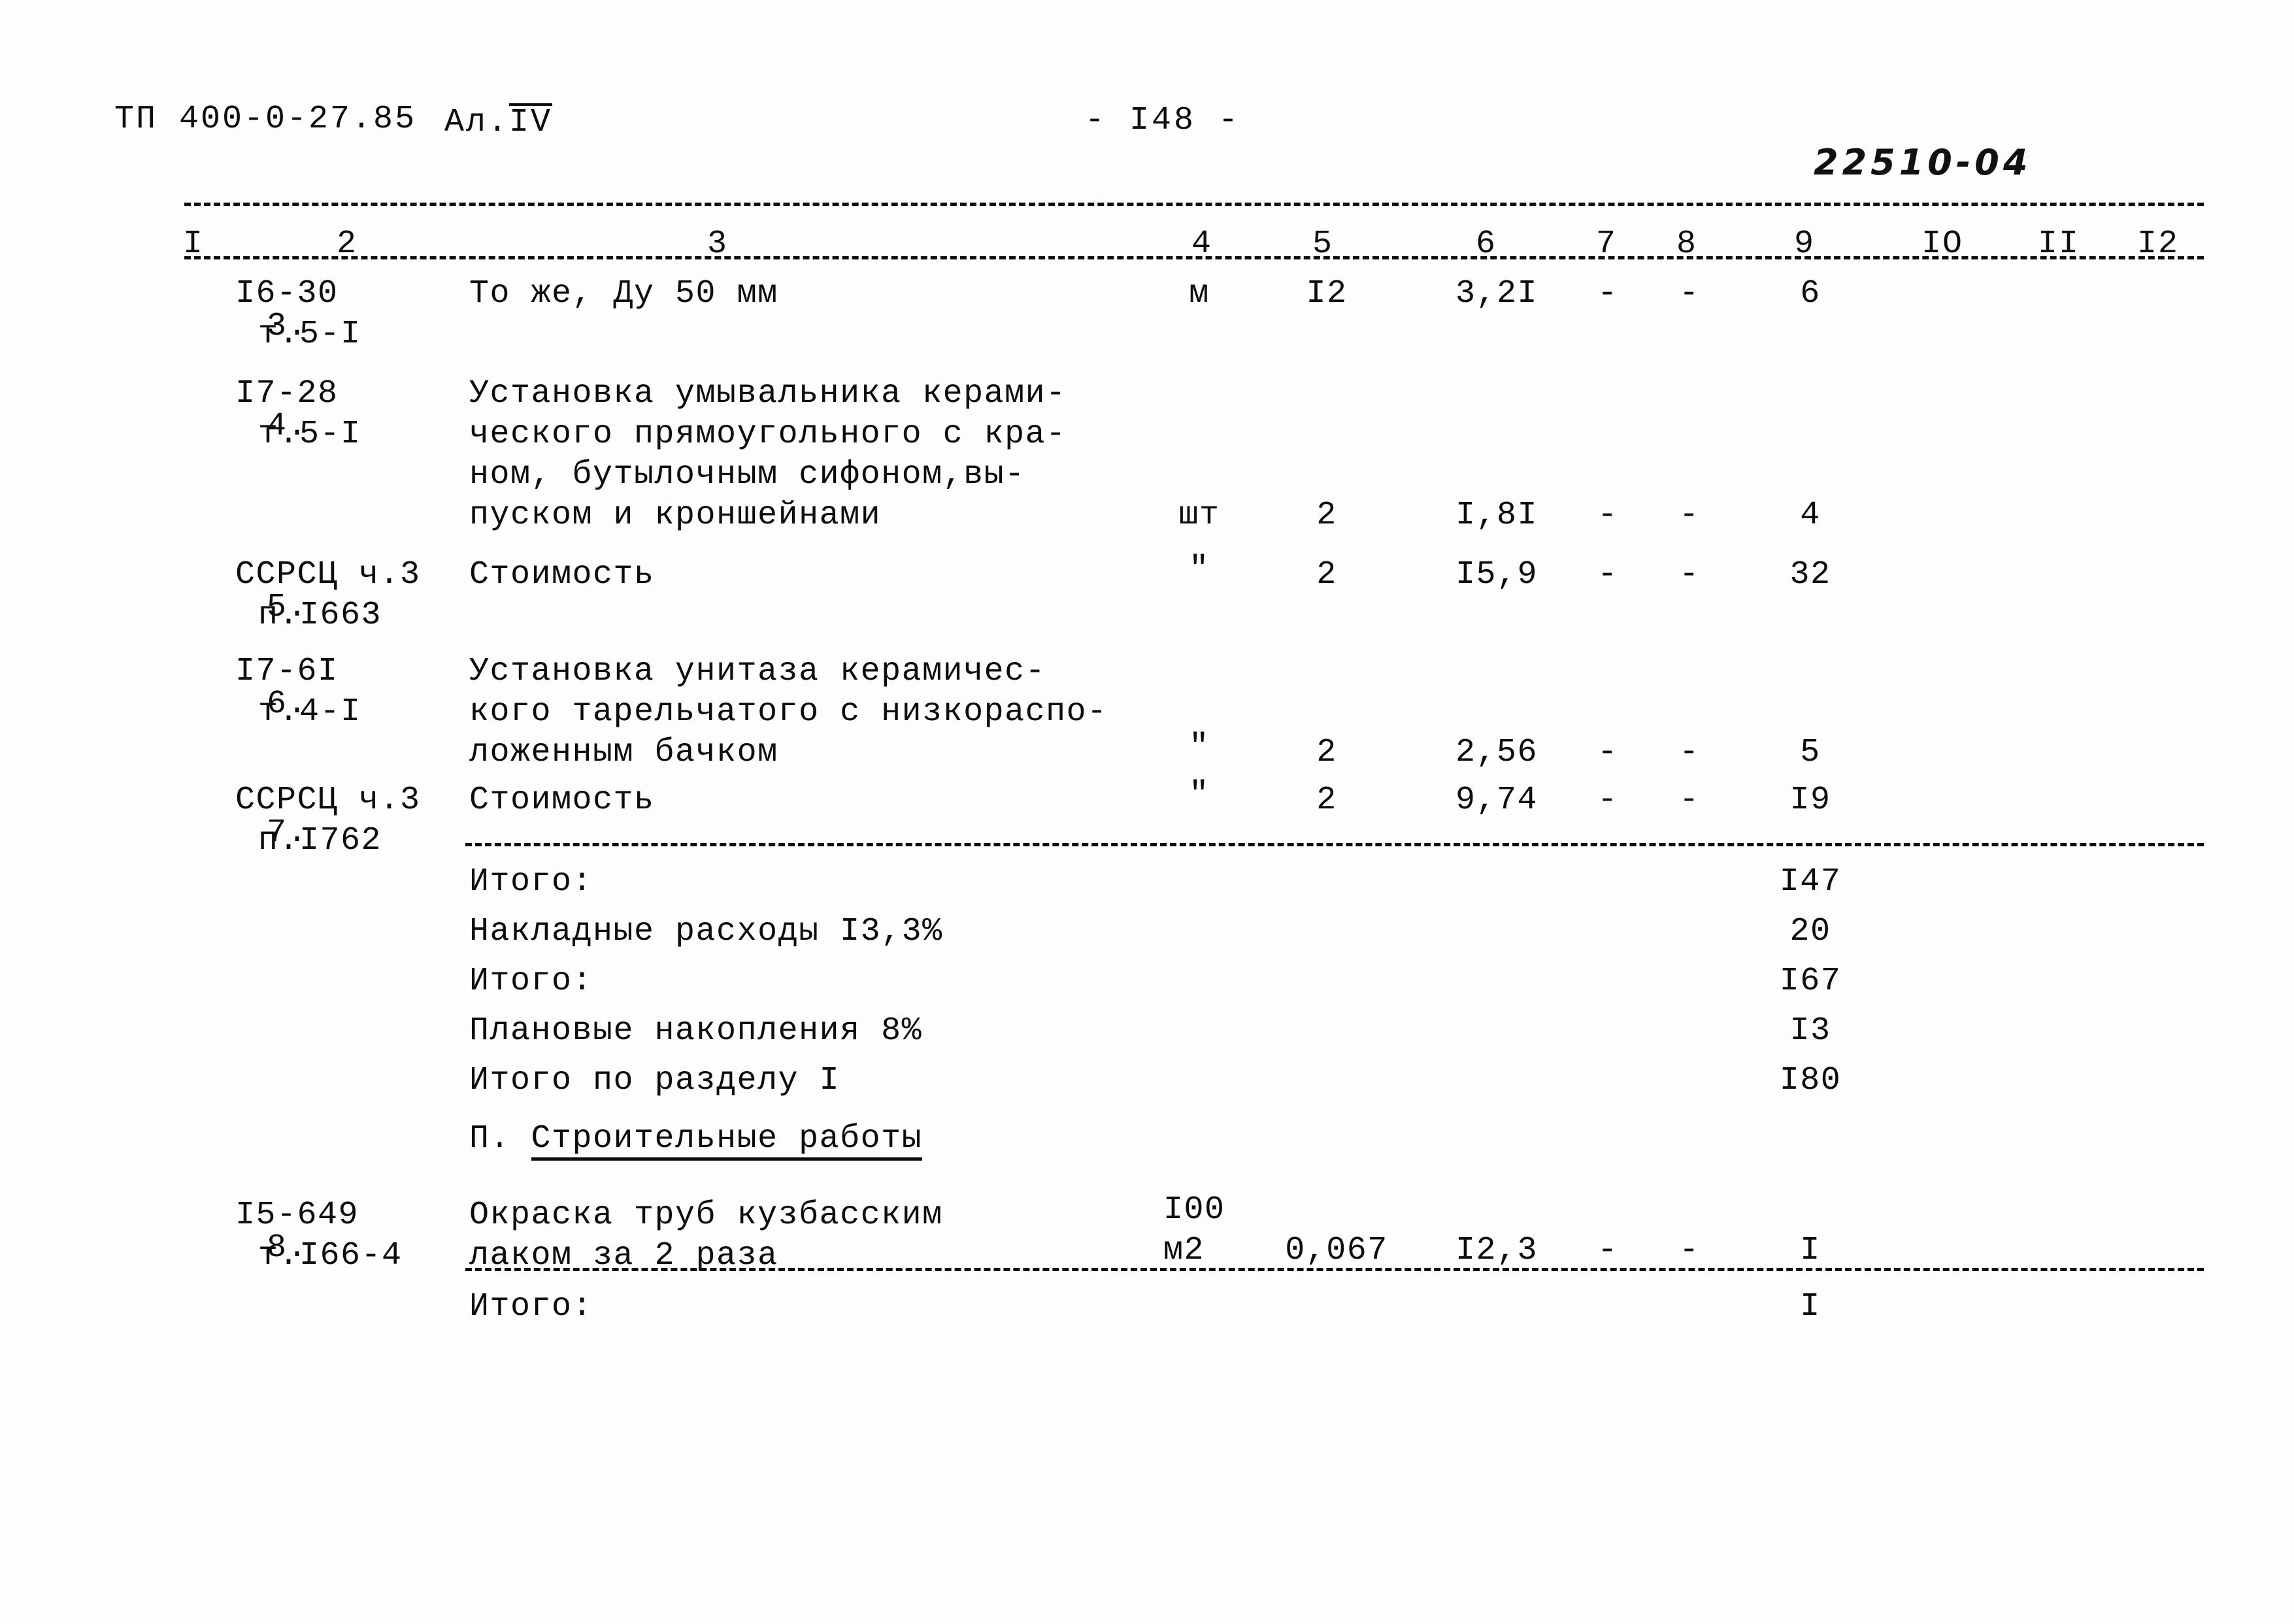  What do you see at coordinates (287, 293) in the screenshot?
I see `row-code-line-1: I6-30` at bounding box center [287, 293].